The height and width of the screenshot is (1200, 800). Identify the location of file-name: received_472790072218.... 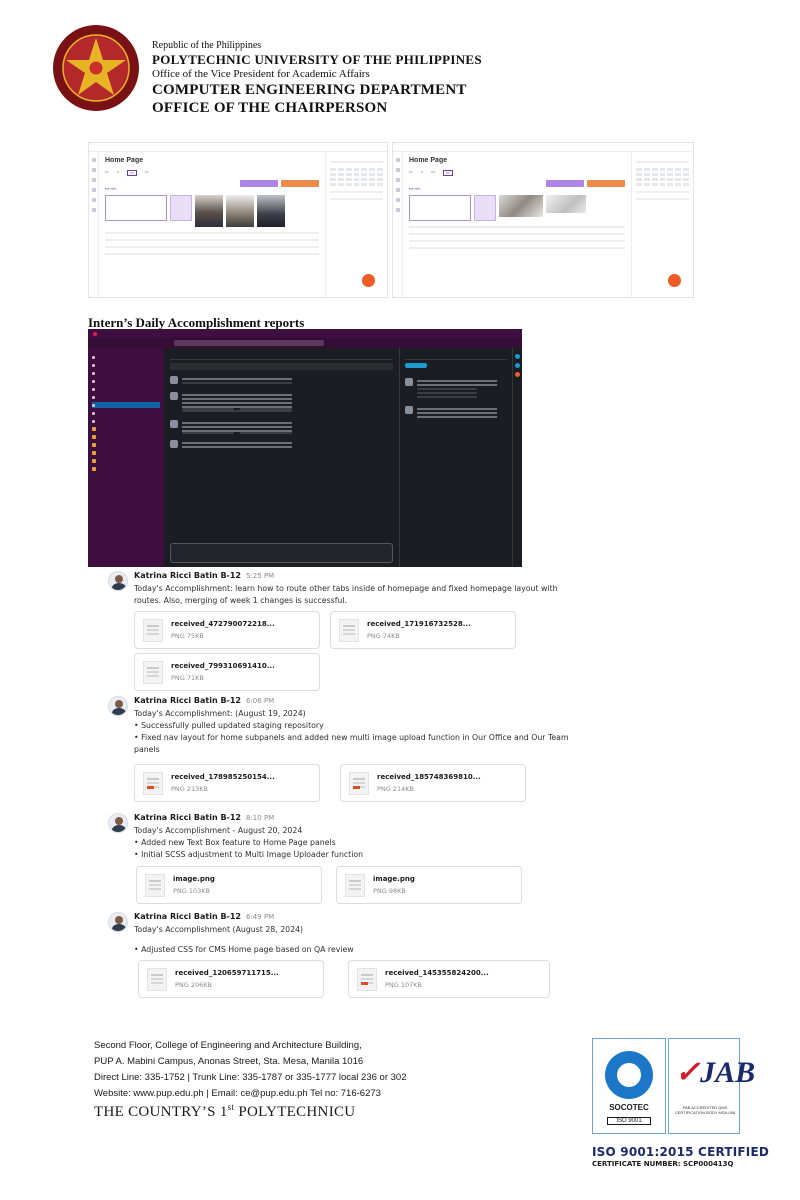
(223, 624).